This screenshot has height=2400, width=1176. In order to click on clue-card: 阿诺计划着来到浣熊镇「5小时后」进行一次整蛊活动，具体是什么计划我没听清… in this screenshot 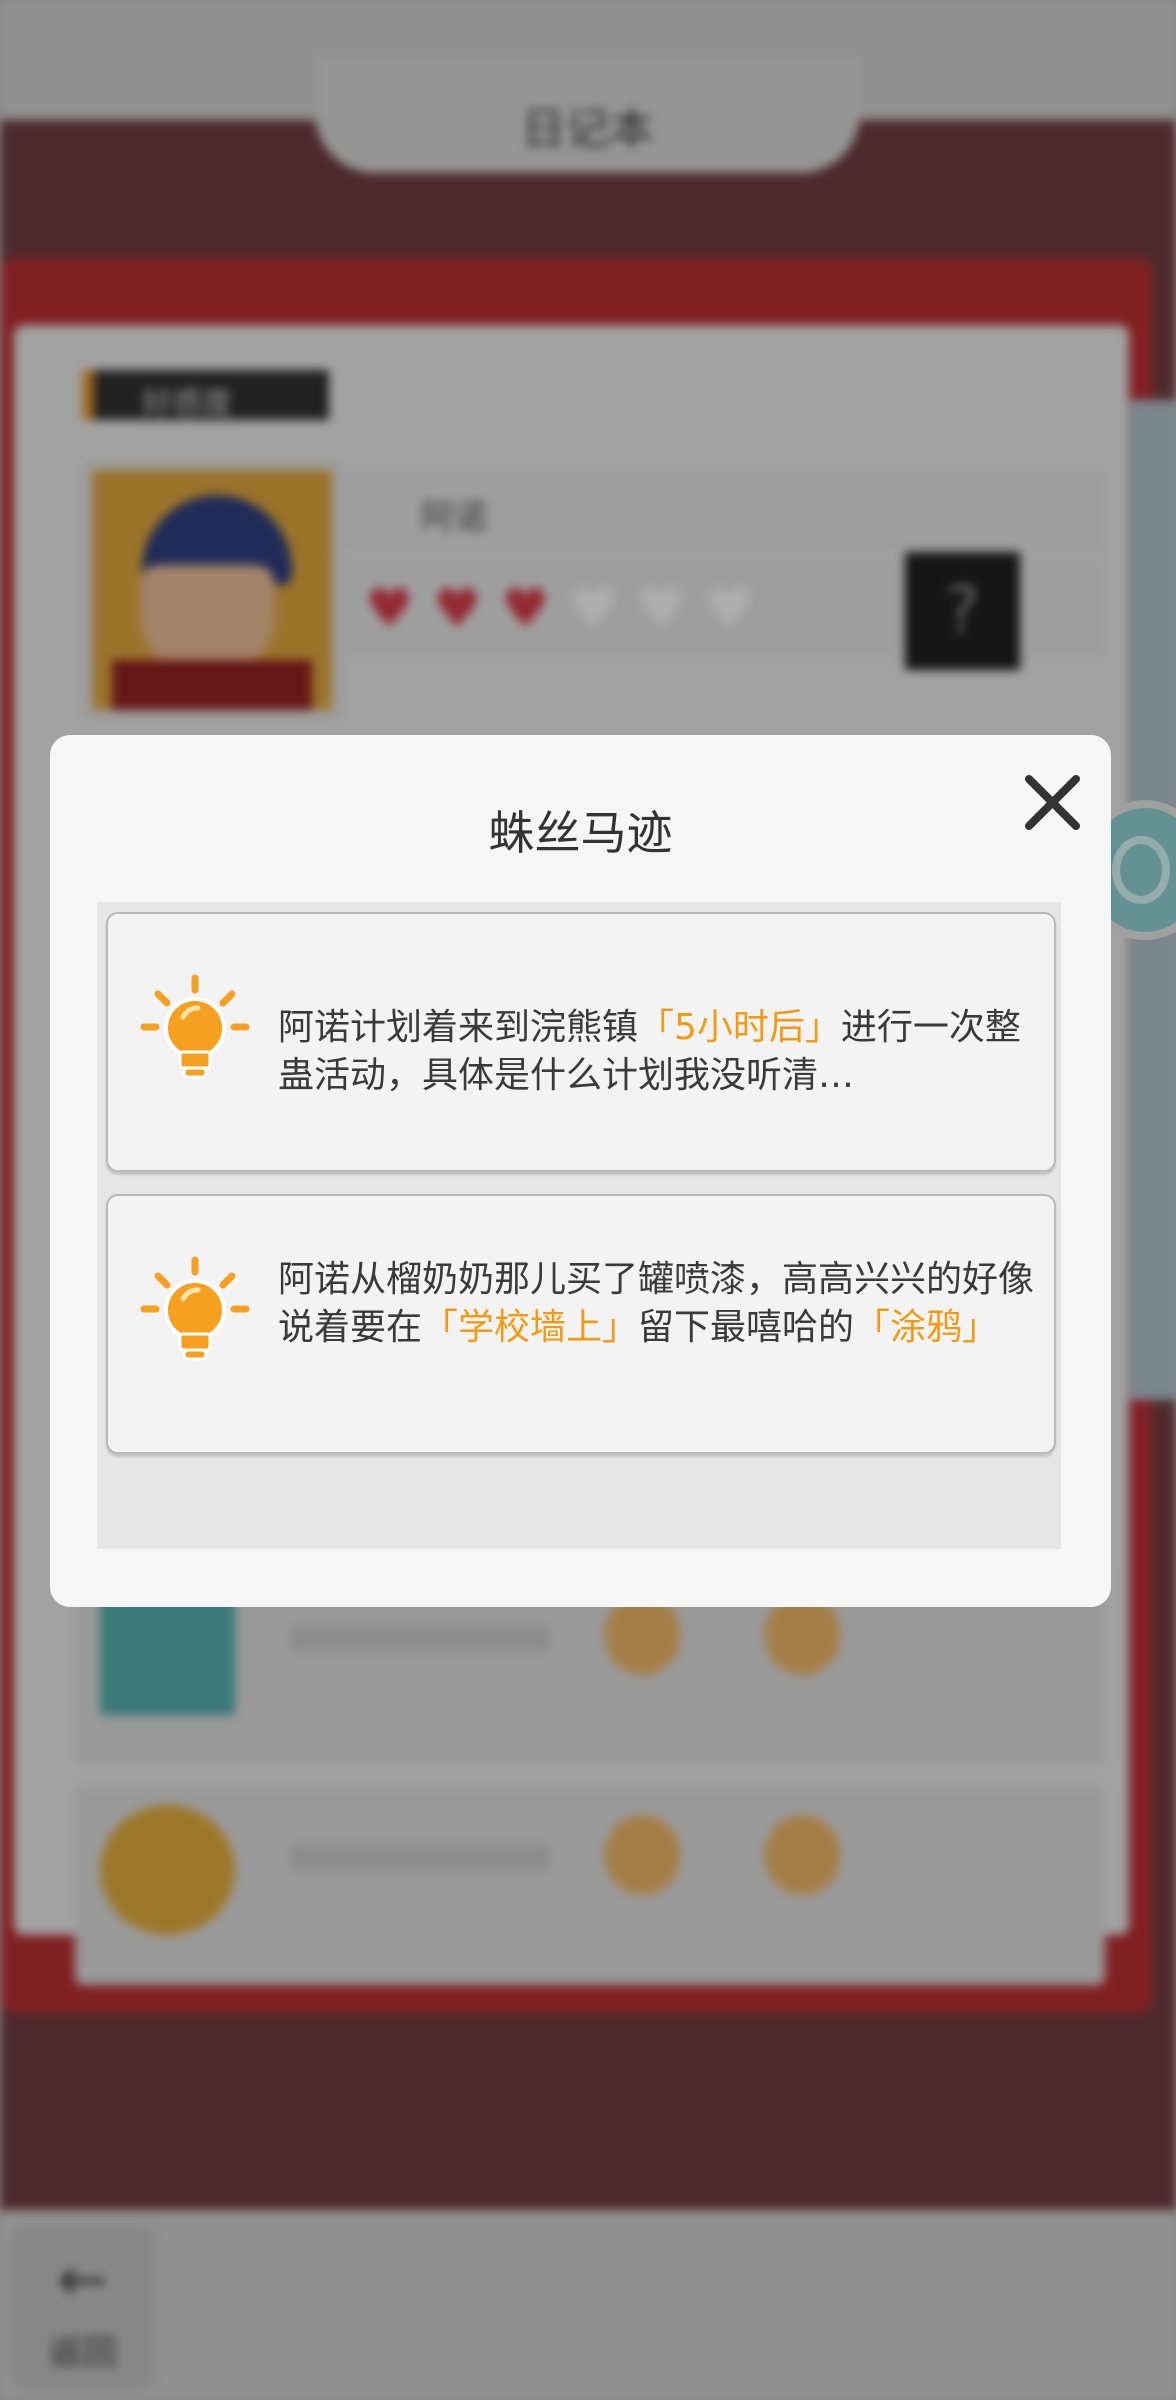, I will do `click(581, 1042)`.